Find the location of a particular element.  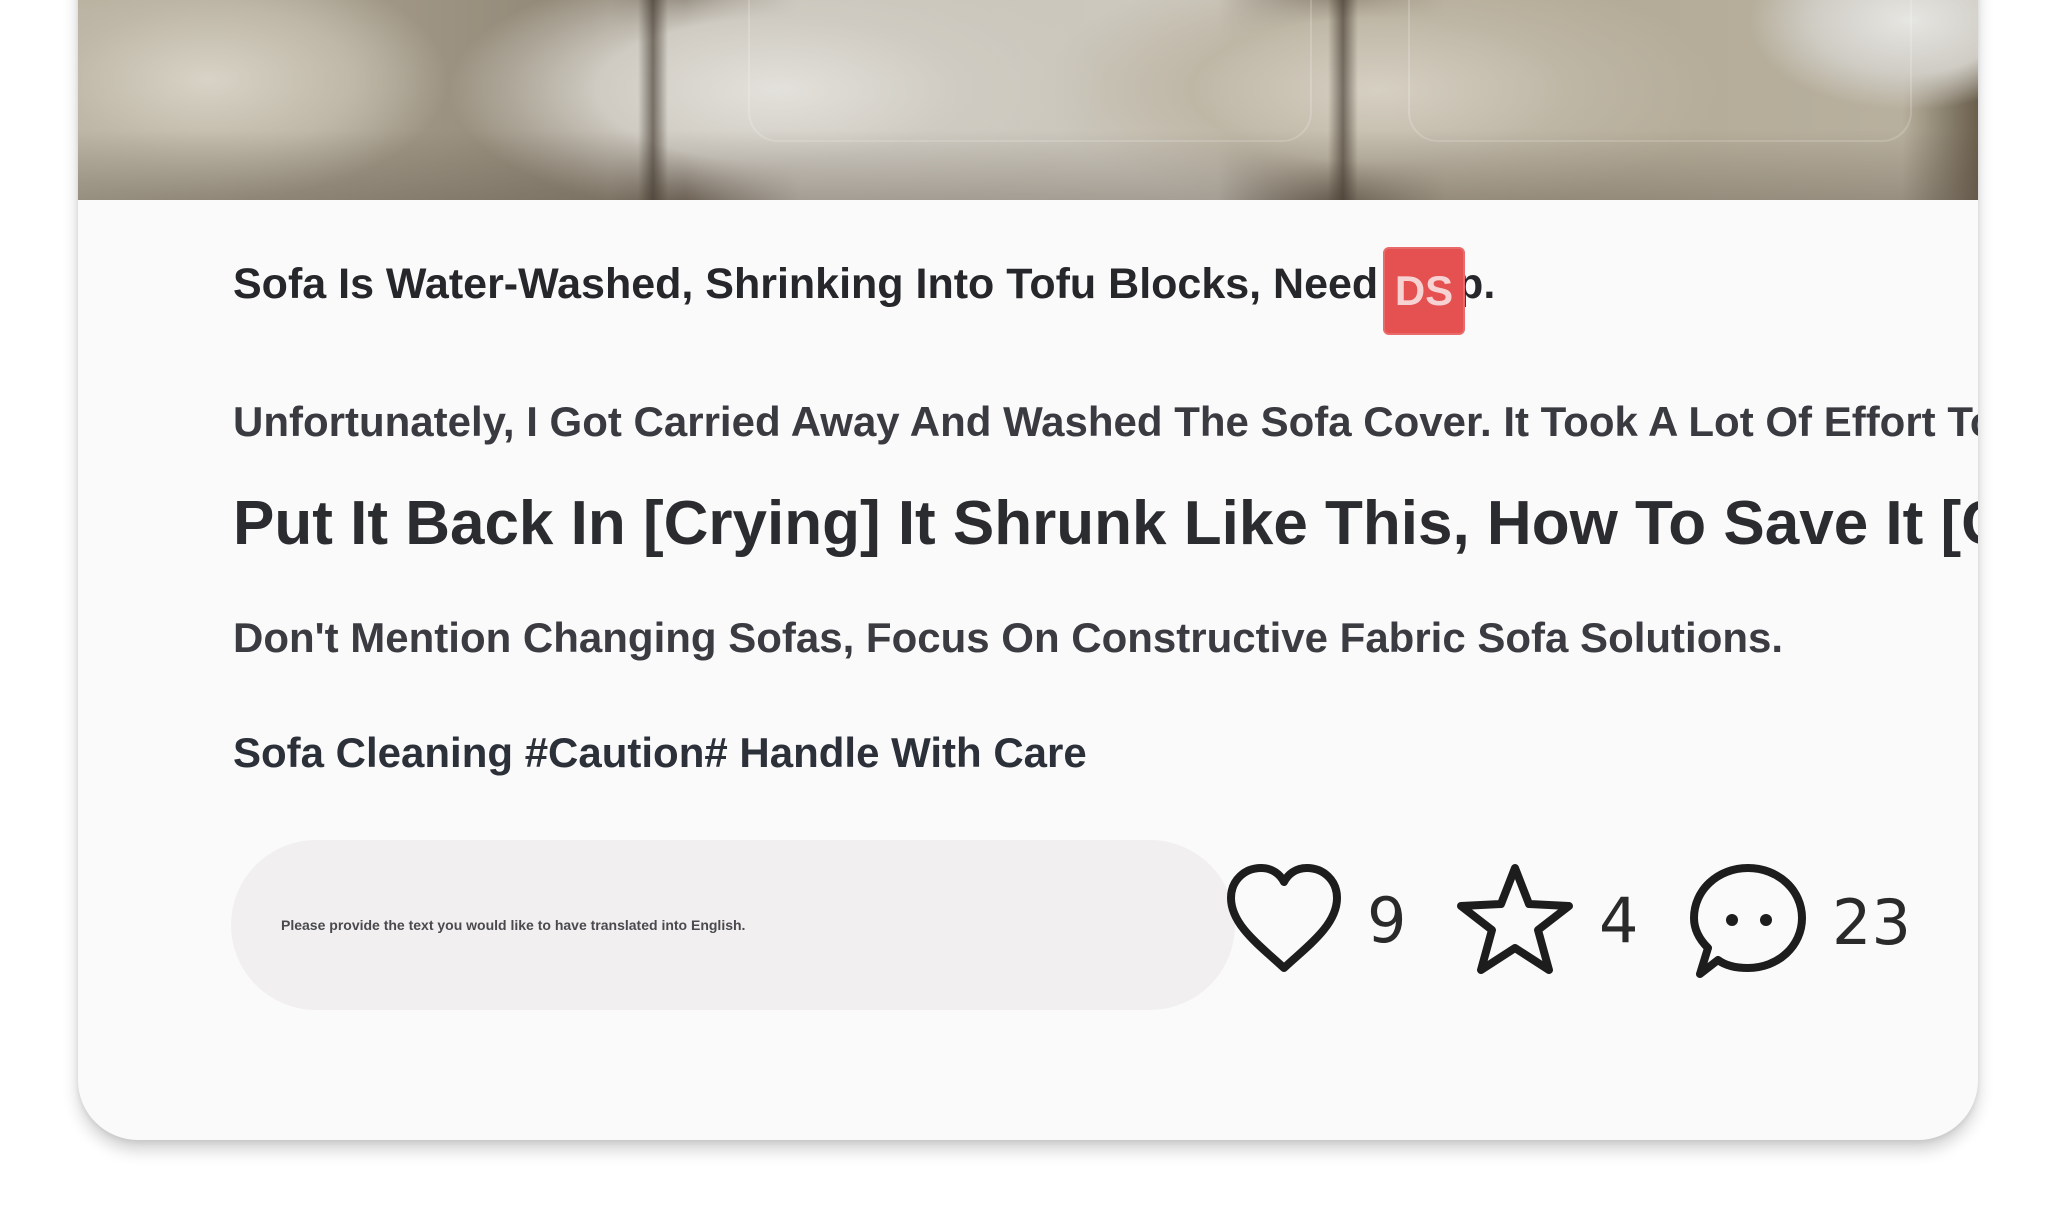

comment-icon is located at coordinates (1748, 921).